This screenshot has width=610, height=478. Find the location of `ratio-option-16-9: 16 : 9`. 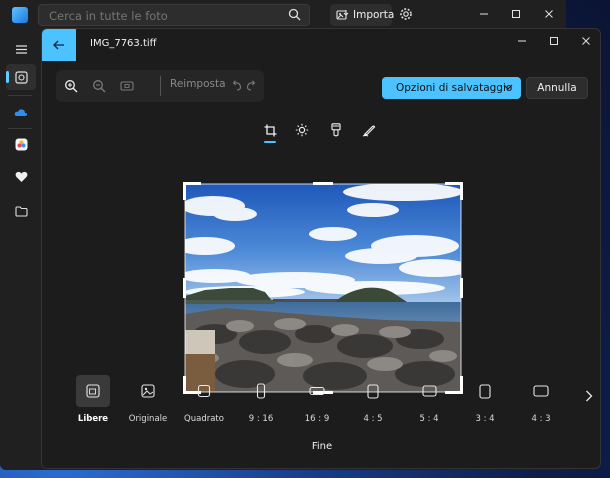

ratio-option-16-9: 16 : 9 is located at coordinates (317, 399).